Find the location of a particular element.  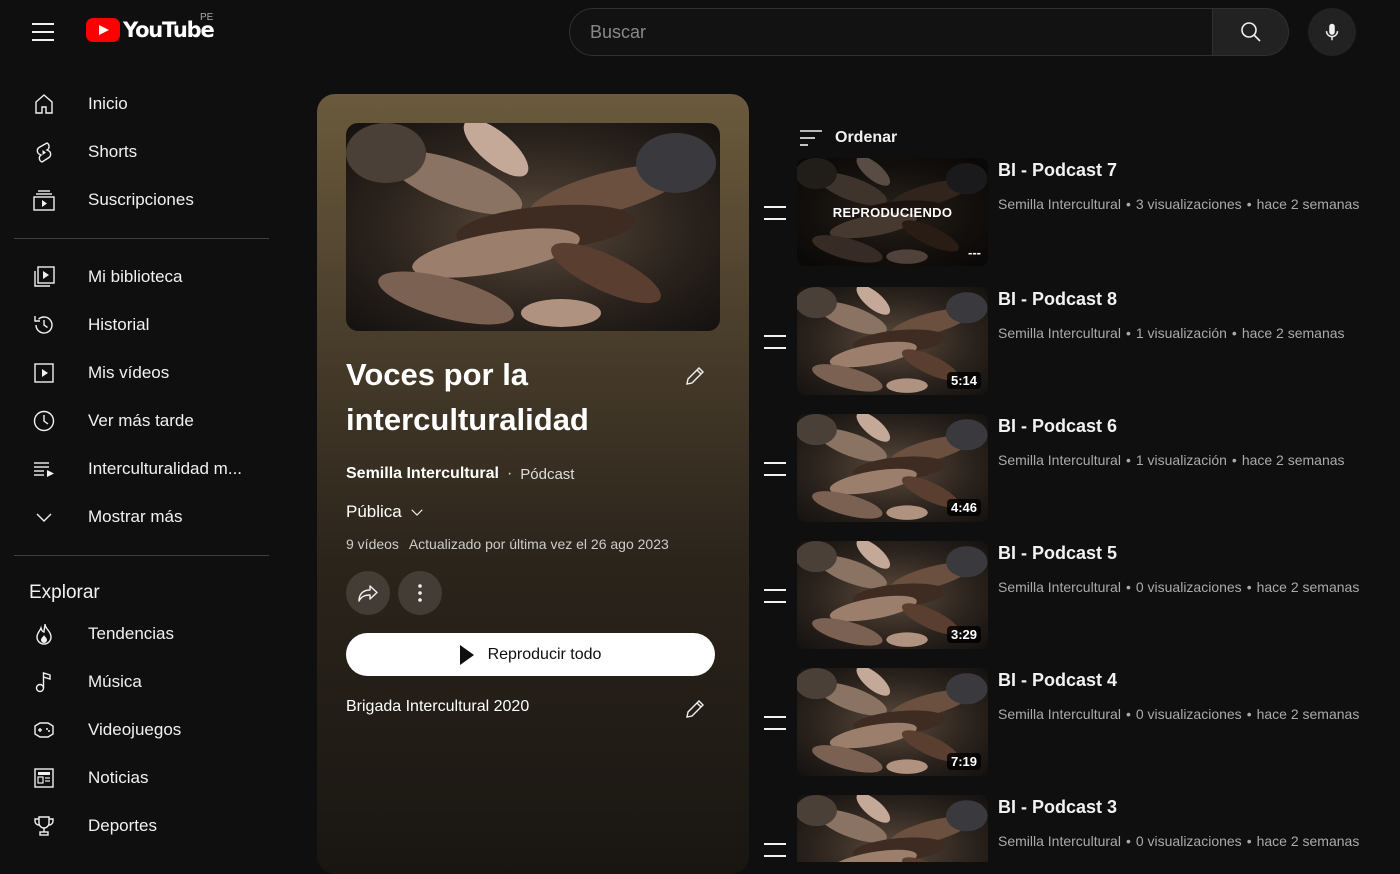

video-title: BI - Podcast 6 is located at coordinates (1057, 426).